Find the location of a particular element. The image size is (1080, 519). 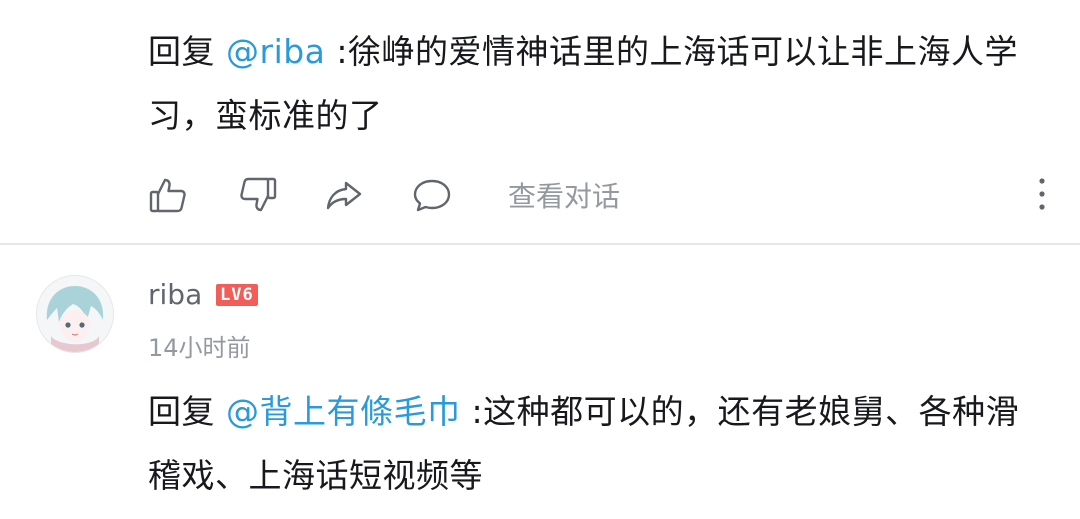

more-vertical-icon is located at coordinates (1042, 194).